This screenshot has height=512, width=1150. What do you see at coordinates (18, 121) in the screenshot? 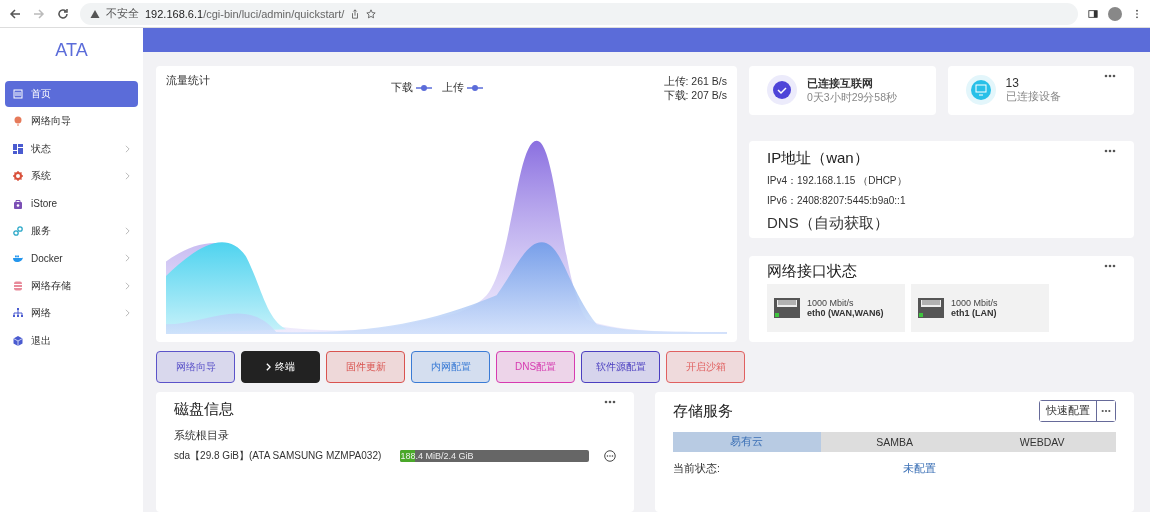
I see `globe-icon` at bounding box center [18, 121].